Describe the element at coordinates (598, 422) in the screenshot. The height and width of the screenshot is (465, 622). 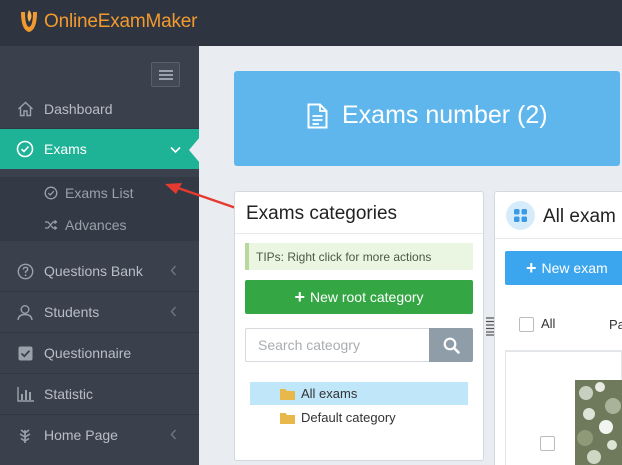
I see `exam-thumbnail` at that location.